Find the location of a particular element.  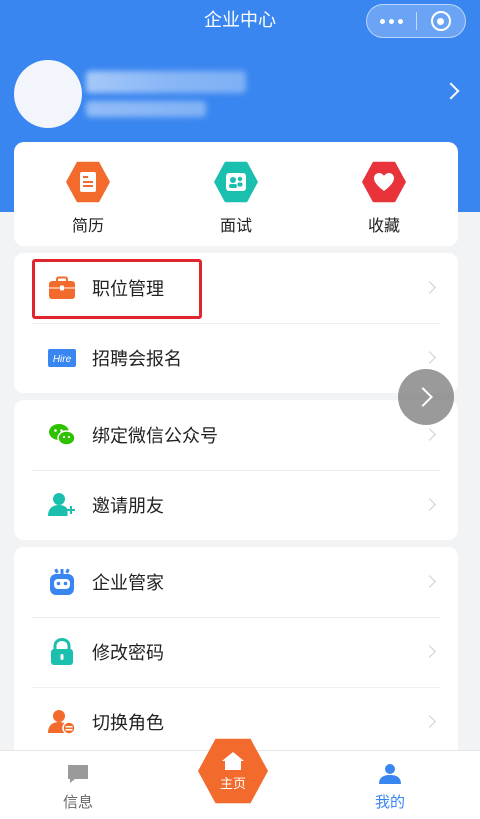

resume-icon is located at coordinates (88, 182).